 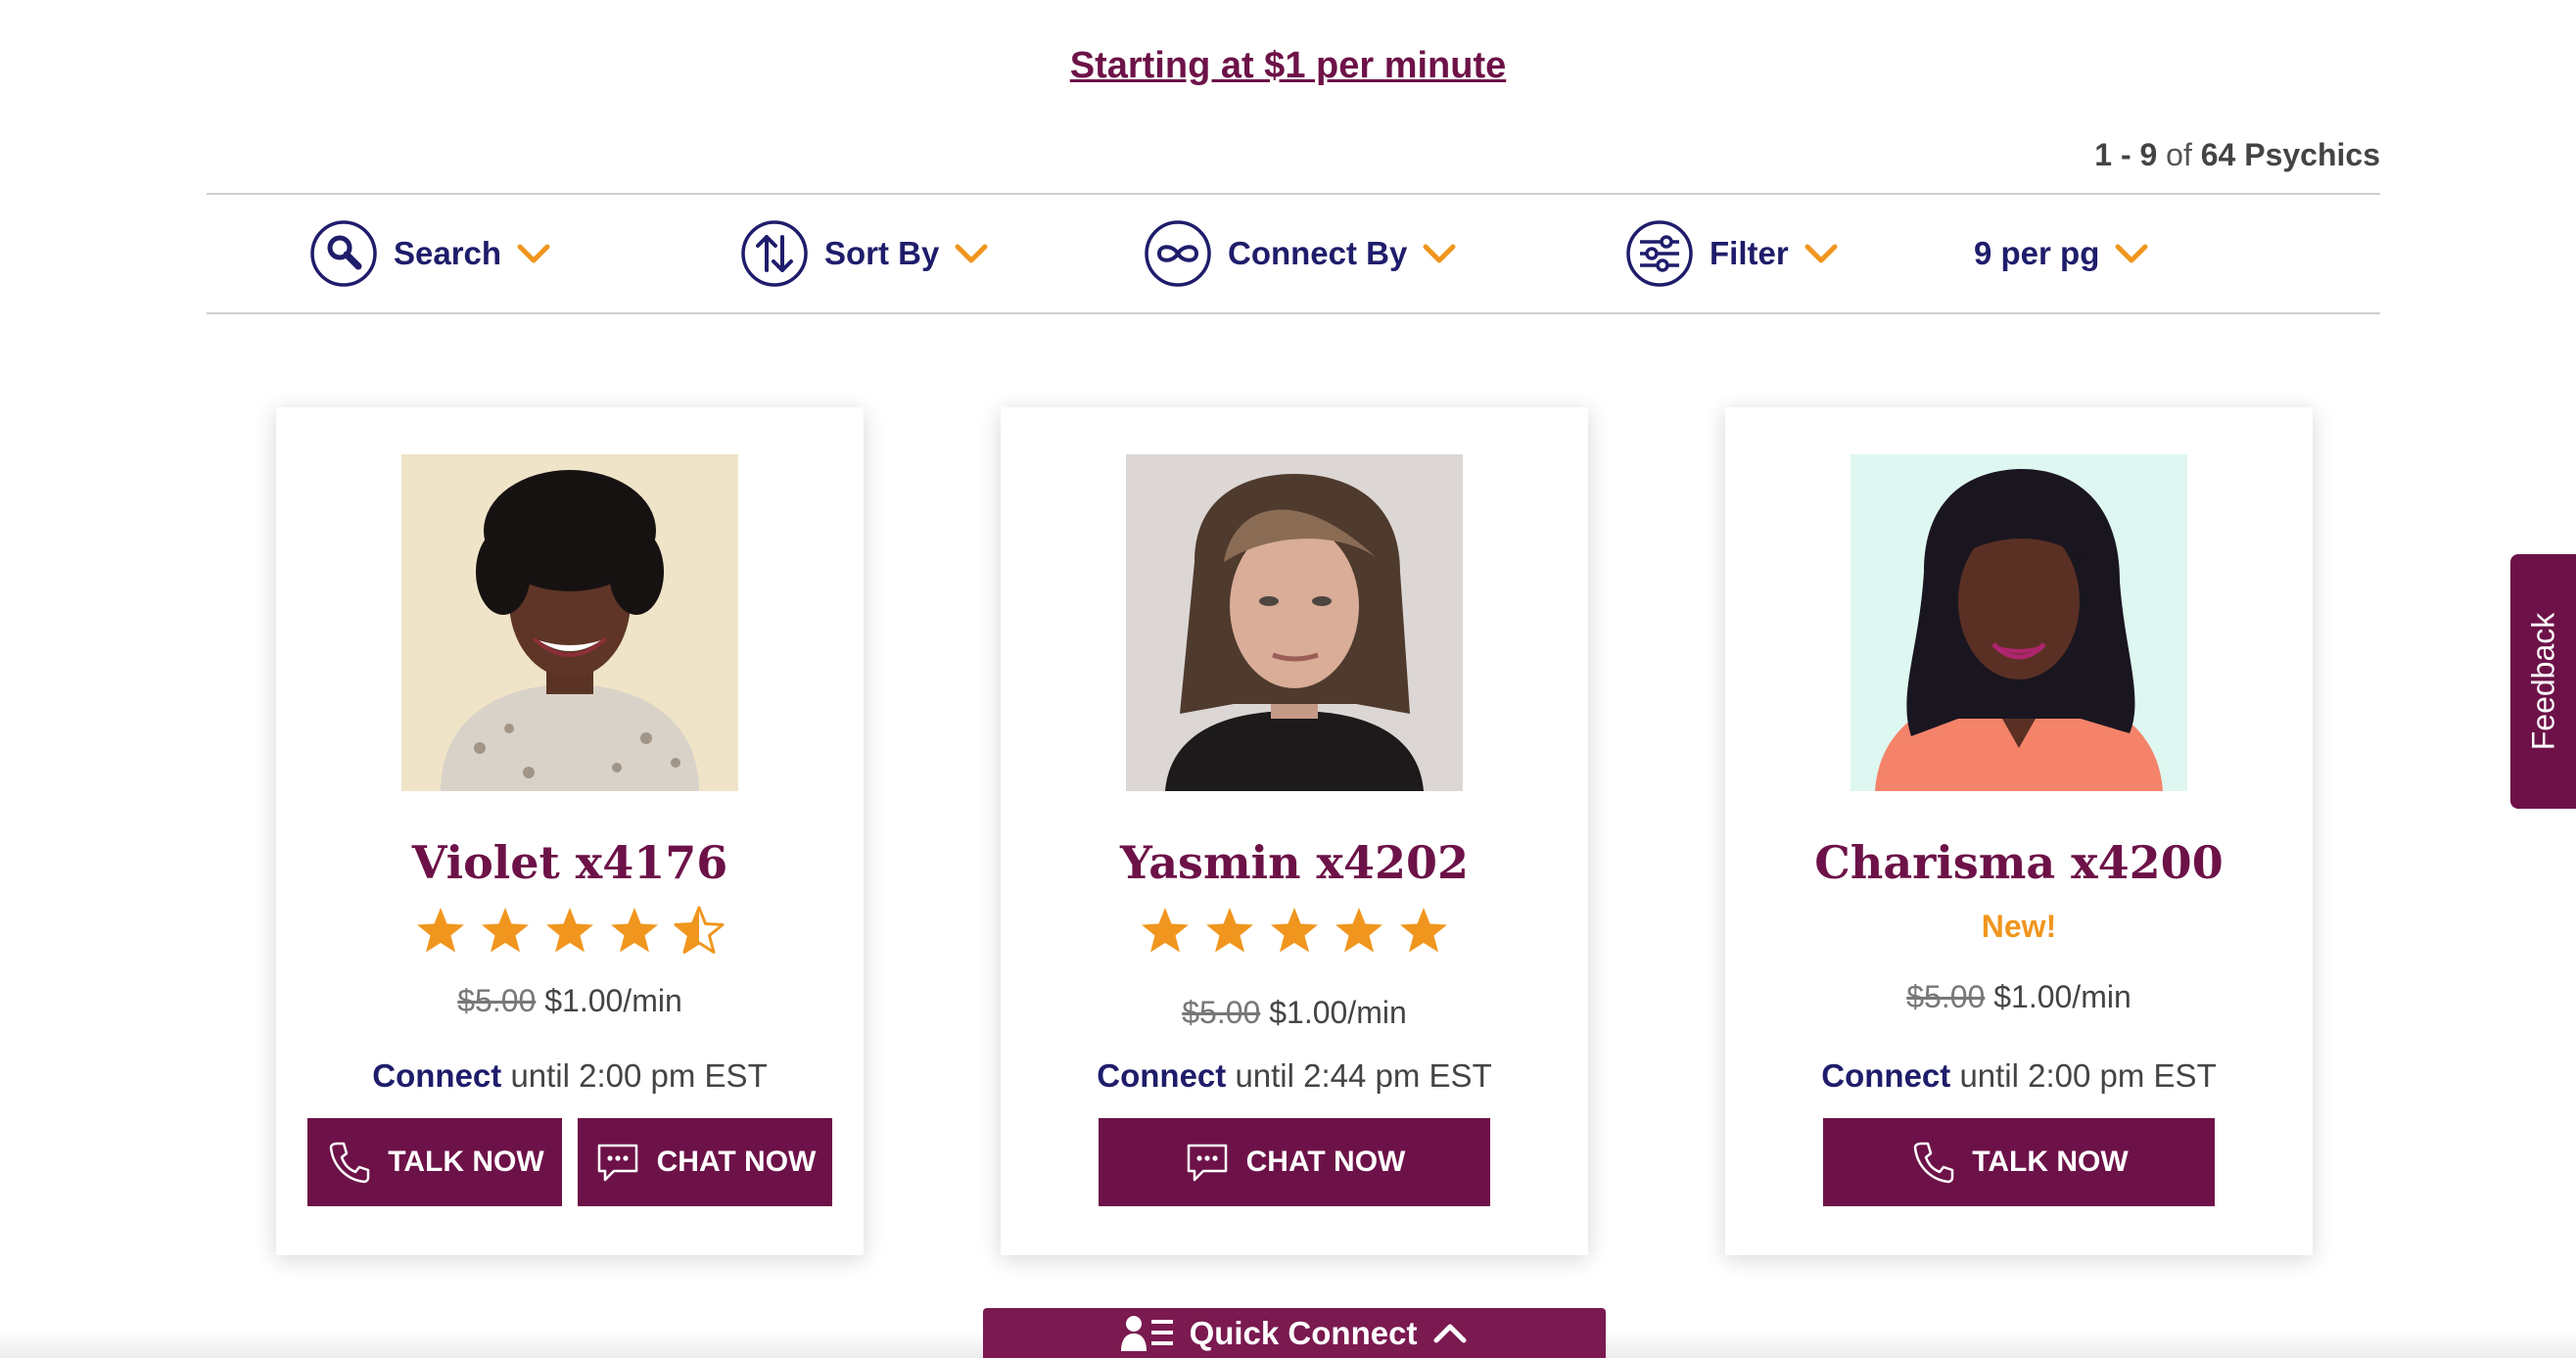 I want to click on star-half-icon, so click(x=699, y=930).